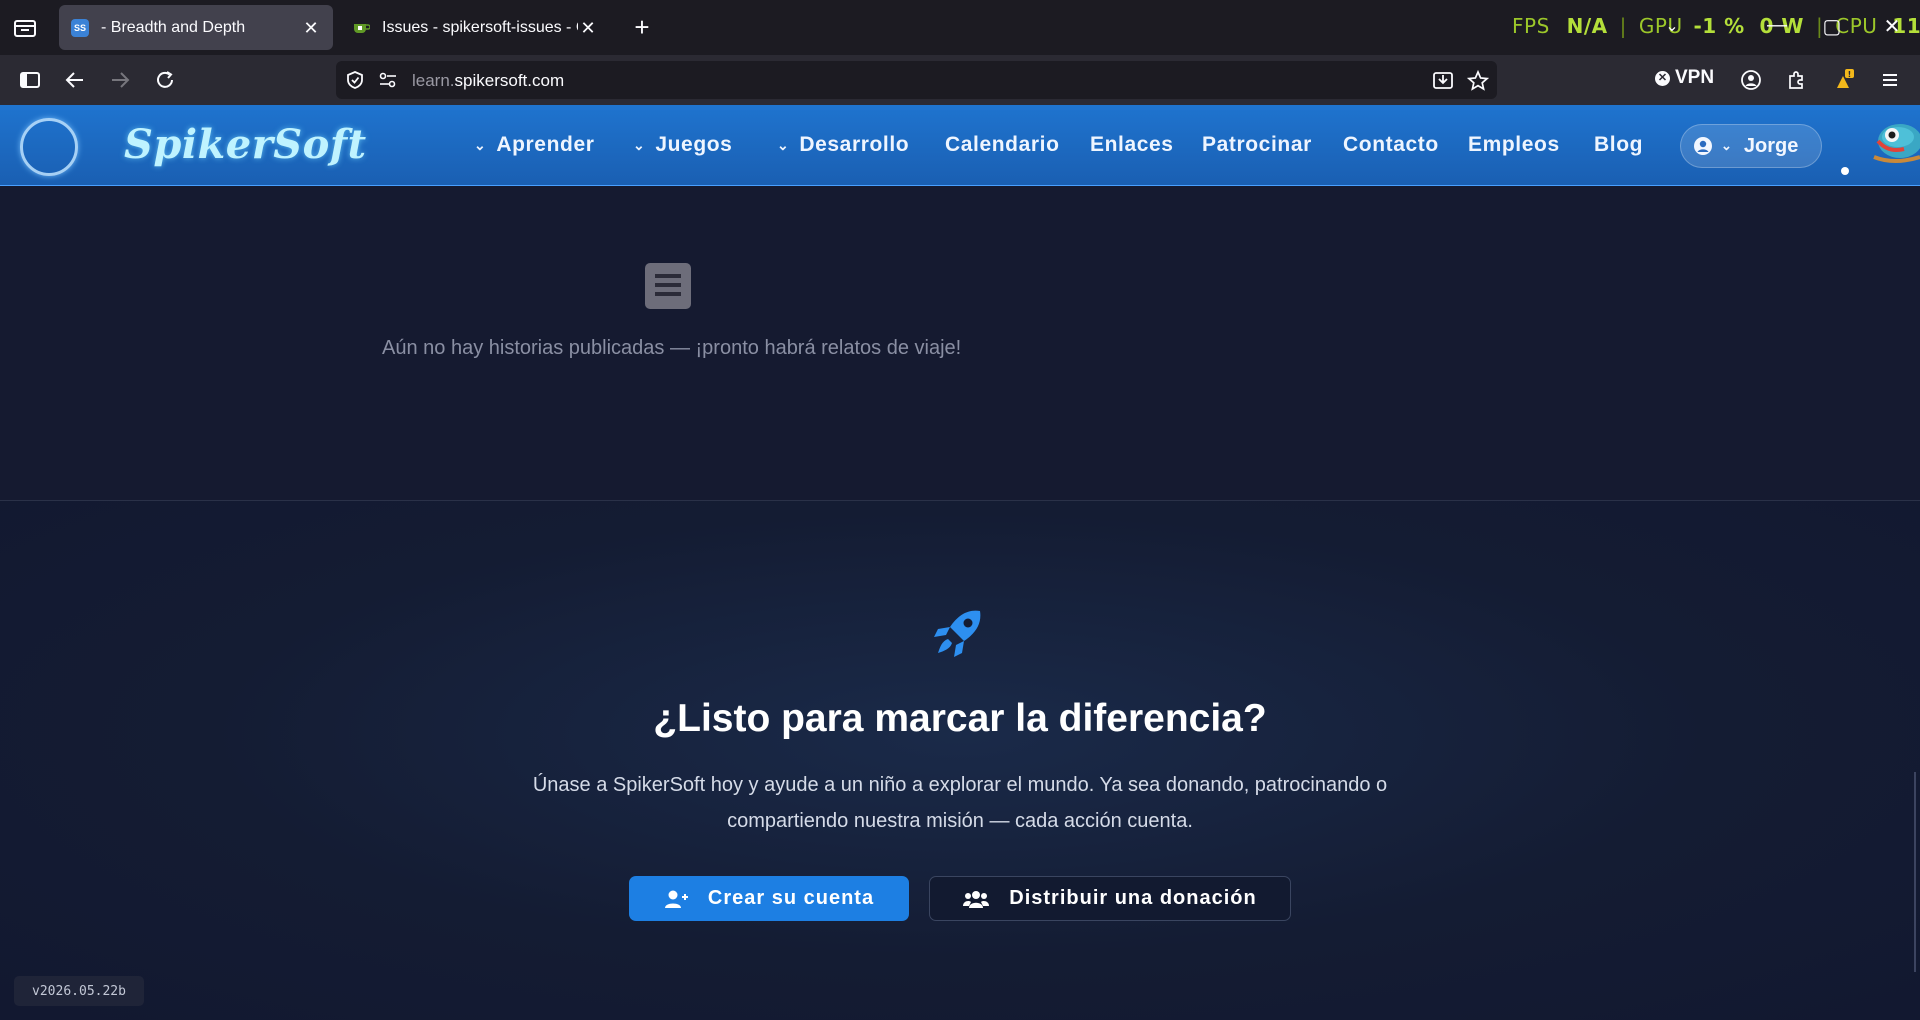 This screenshot has width=1920, height=1020. What do you see at coordinates (1703, 146) in the screenshot?
I see `user-circle-icon` at bounding box center [1703, 146].